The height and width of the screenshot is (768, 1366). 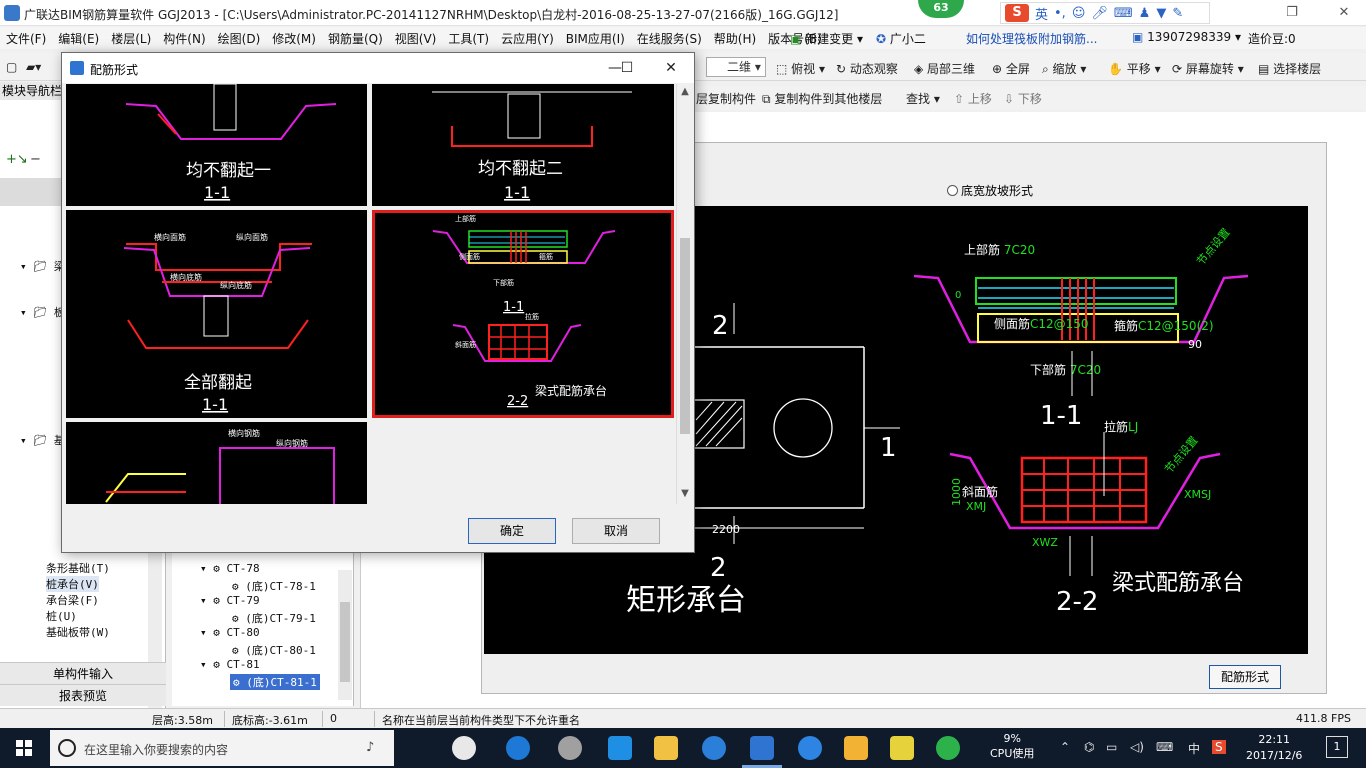 I want to click on option-beam-cap: 上部筋 侧面筋 箍筋 下部筋 1-1 拉筋 斜面筋 2-2 梁式配筋承台, so click(x=523, y=314).